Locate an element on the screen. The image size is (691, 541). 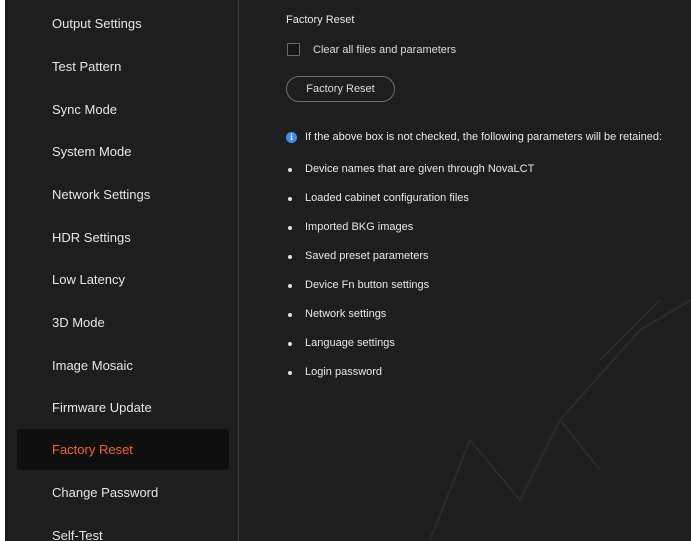
sidebar-item-firmware-update: Firmware Update is located at coordinates (123, 407).